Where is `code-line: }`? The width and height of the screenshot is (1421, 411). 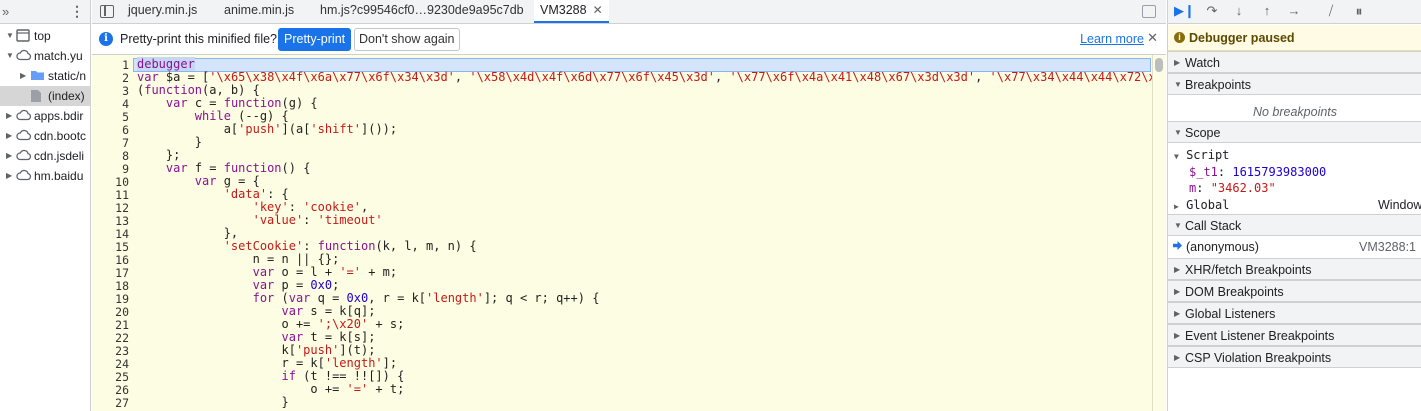 code-line: } is located at coordinates (213, 402).